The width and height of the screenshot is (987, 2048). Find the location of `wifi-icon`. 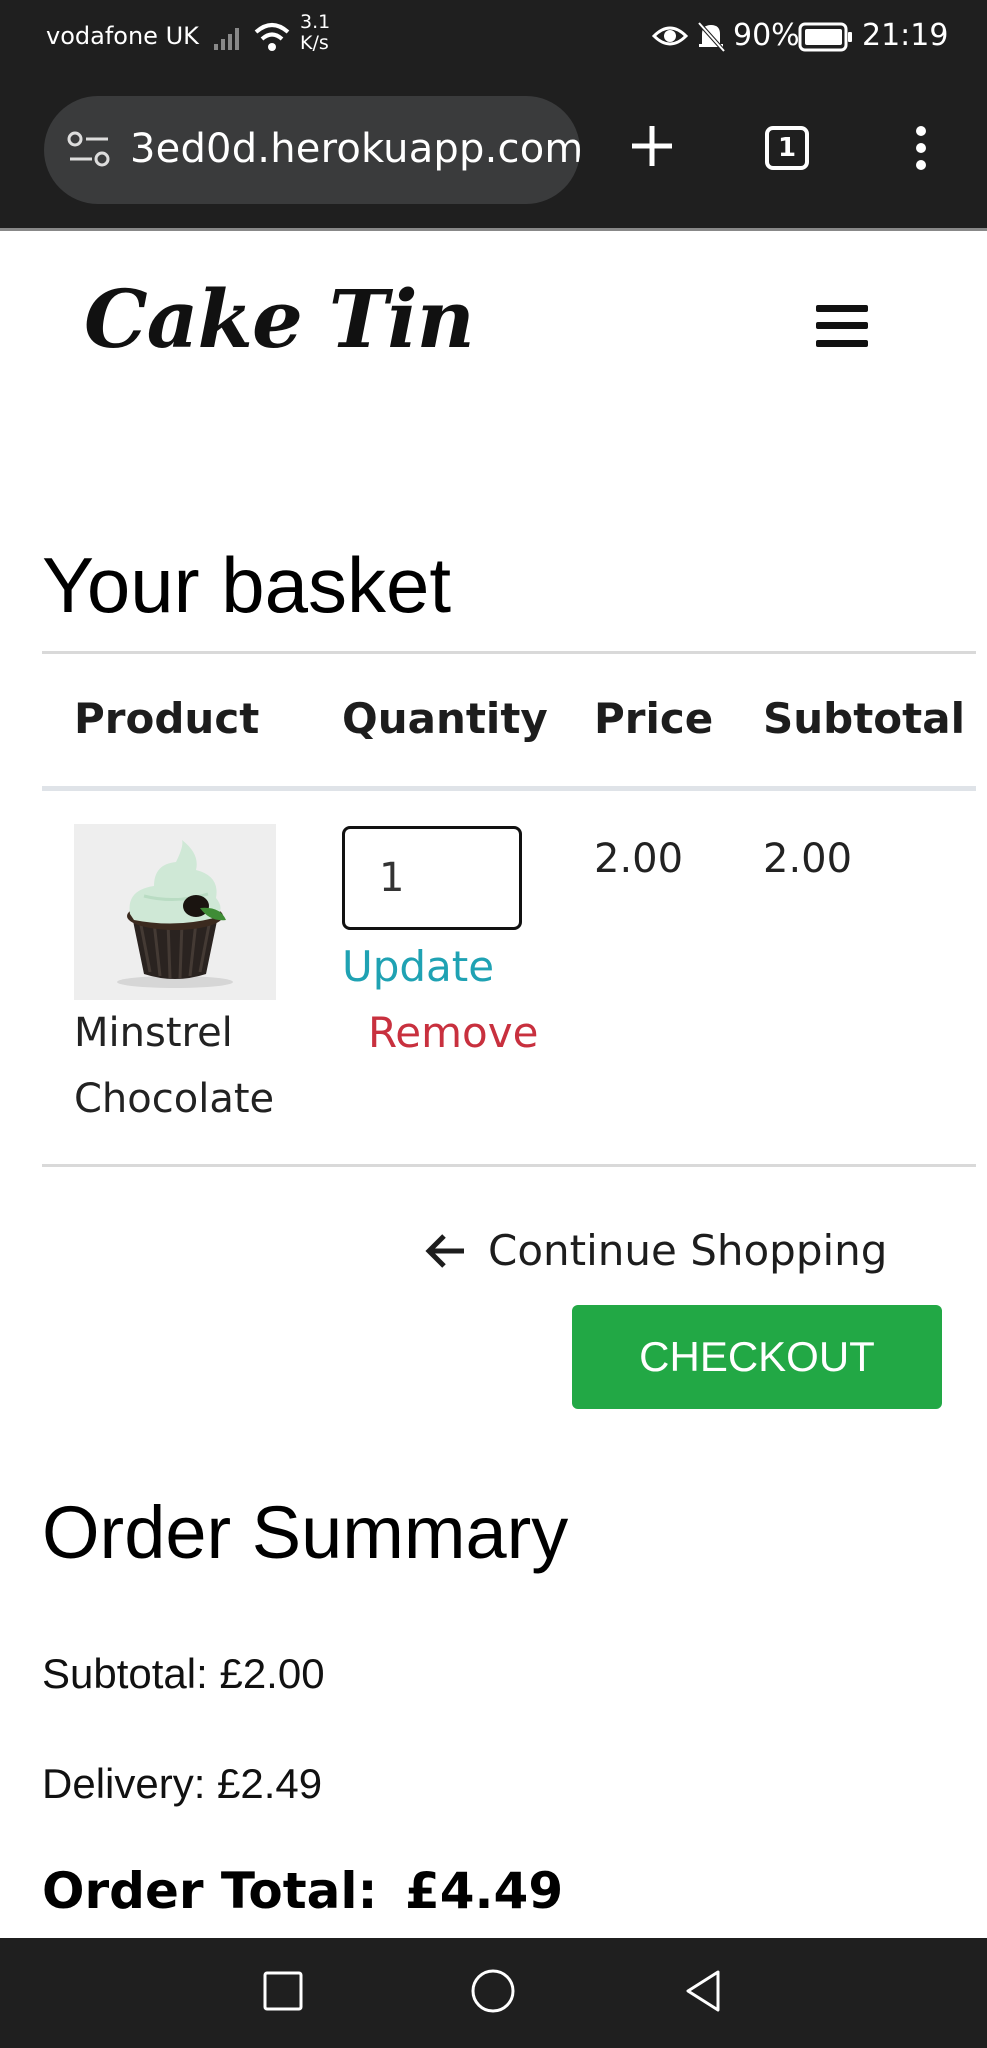

wifi-icon is located at coordinates (272, 37).